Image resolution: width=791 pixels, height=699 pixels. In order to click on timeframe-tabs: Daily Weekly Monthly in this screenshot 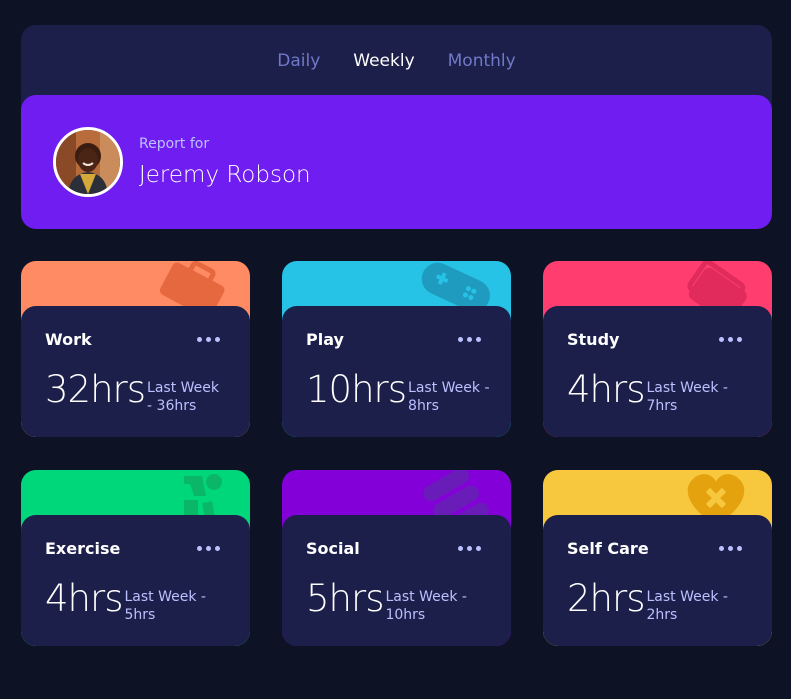, I will do `click(396, 60)`.